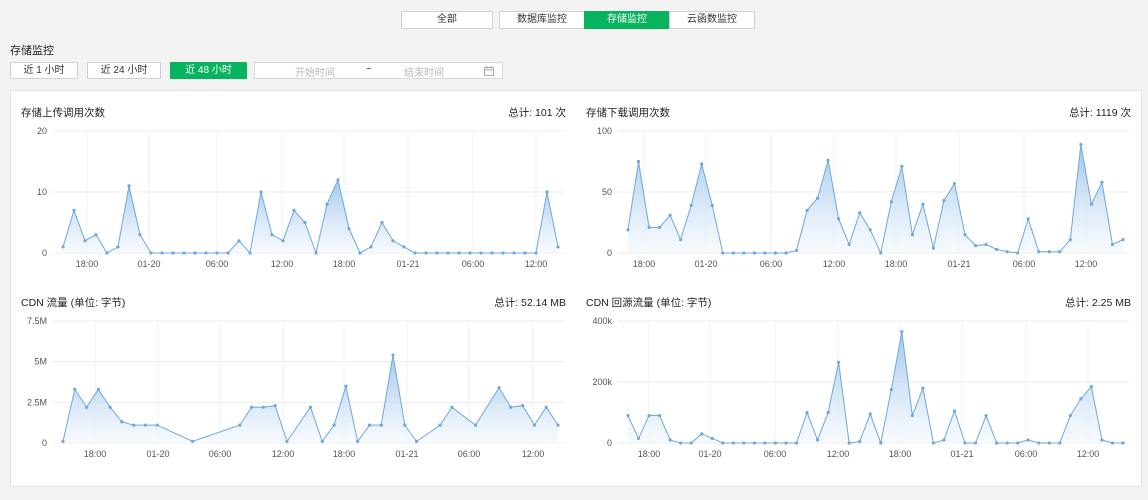 The image size is (1148, 500). What do you see at coordinates (424, 71) in the screenshot?
I see `end-date-input: 结束时间` at bounding box center [424, 71].